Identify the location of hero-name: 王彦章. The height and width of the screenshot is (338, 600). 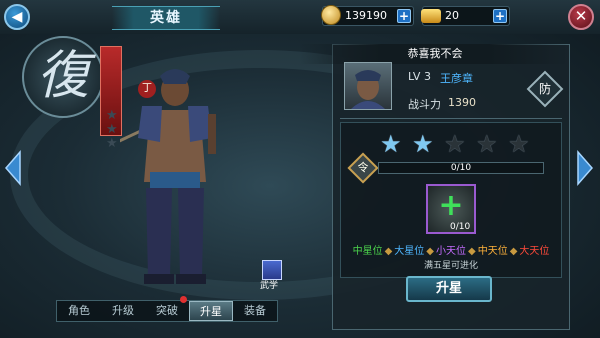
(456, 78).